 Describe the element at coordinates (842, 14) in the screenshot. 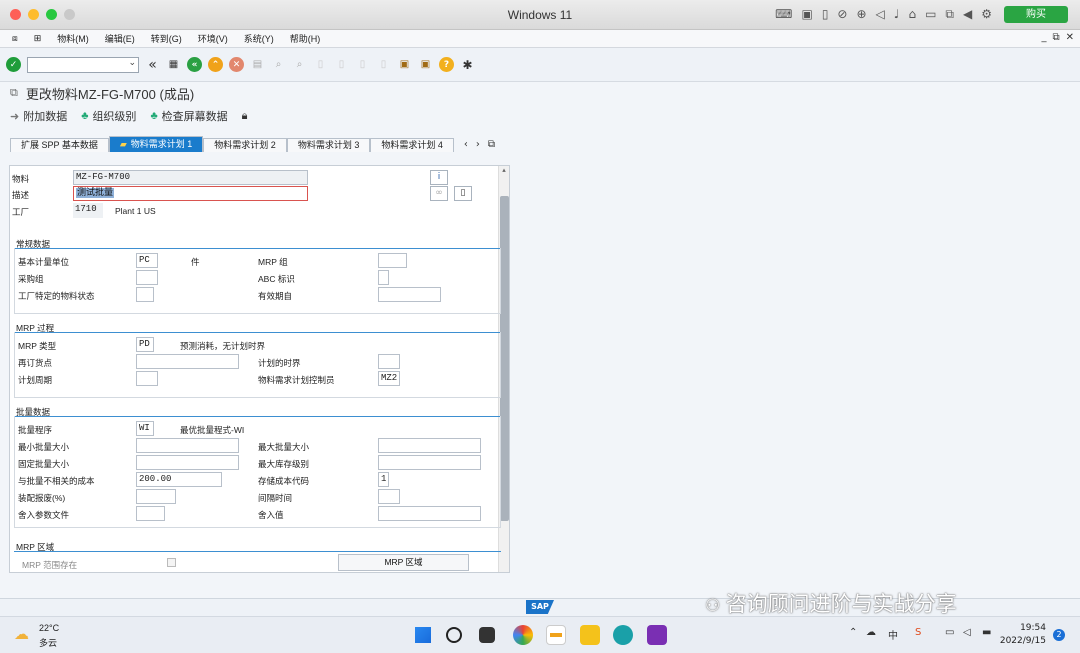

I see `no-camera-icon: ⊘` at that location.